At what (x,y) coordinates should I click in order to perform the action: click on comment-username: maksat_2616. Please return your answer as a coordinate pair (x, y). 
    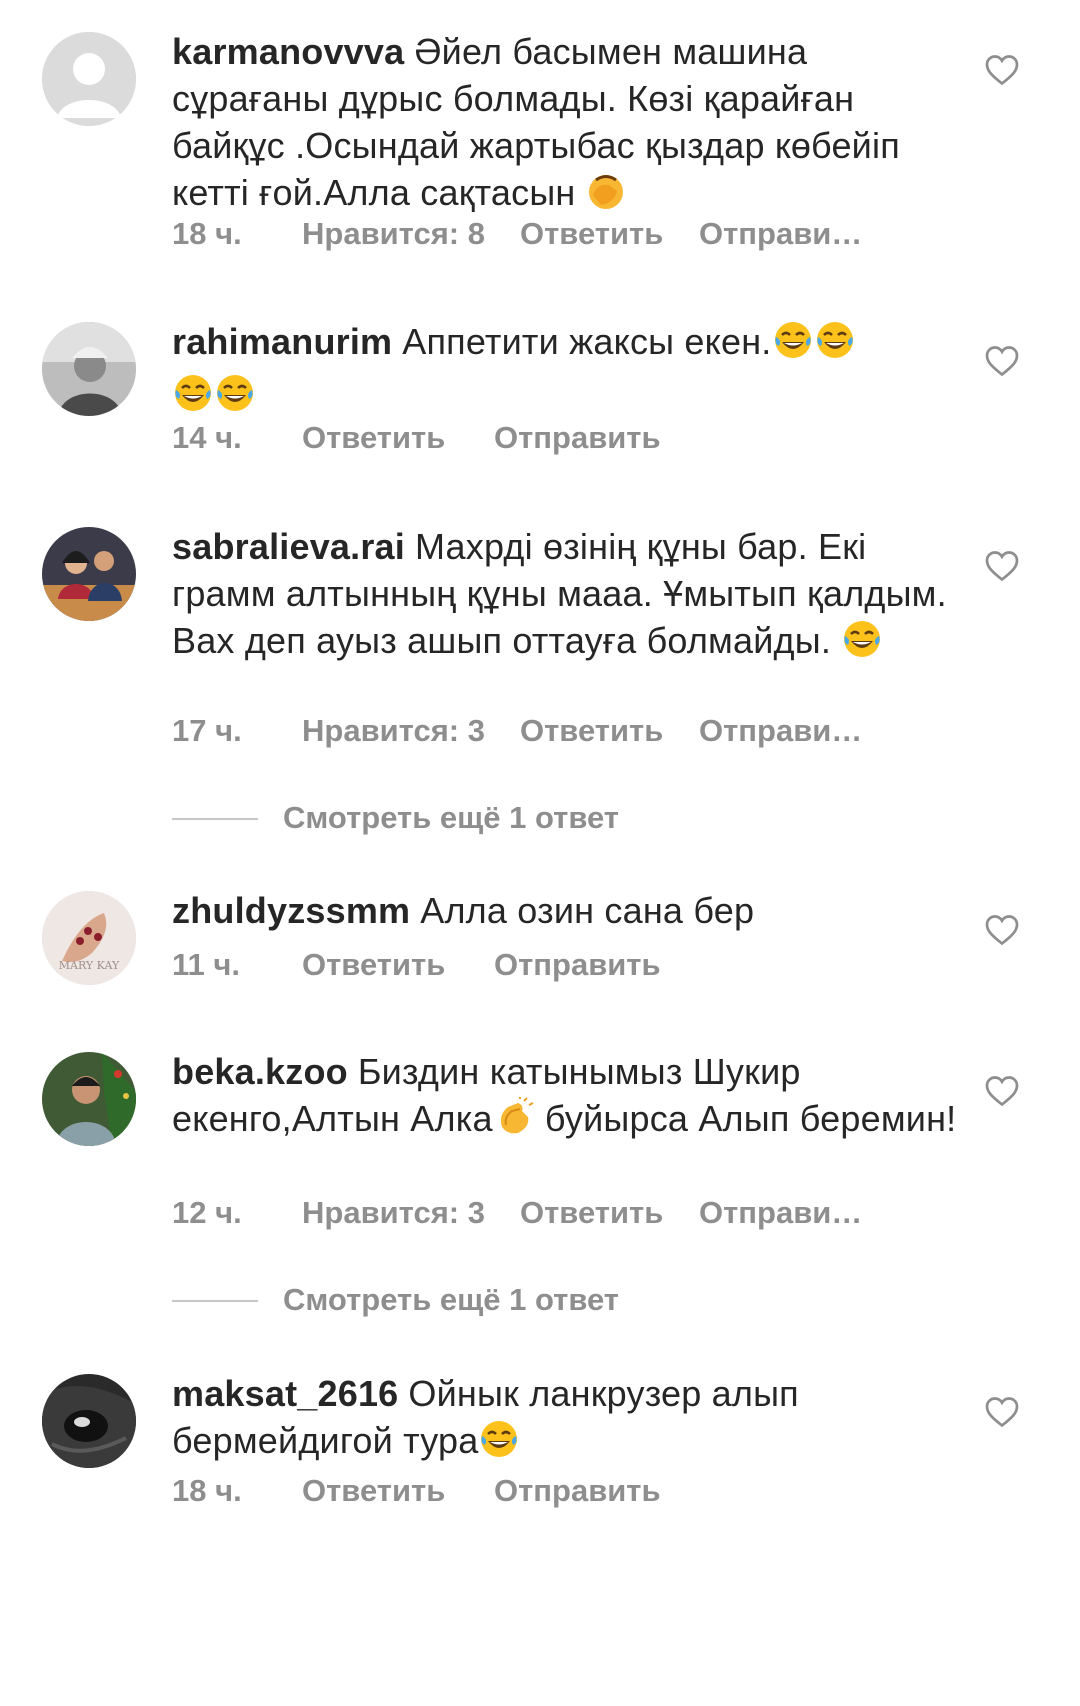
    Looking at the image, I should click on (285, 1393).